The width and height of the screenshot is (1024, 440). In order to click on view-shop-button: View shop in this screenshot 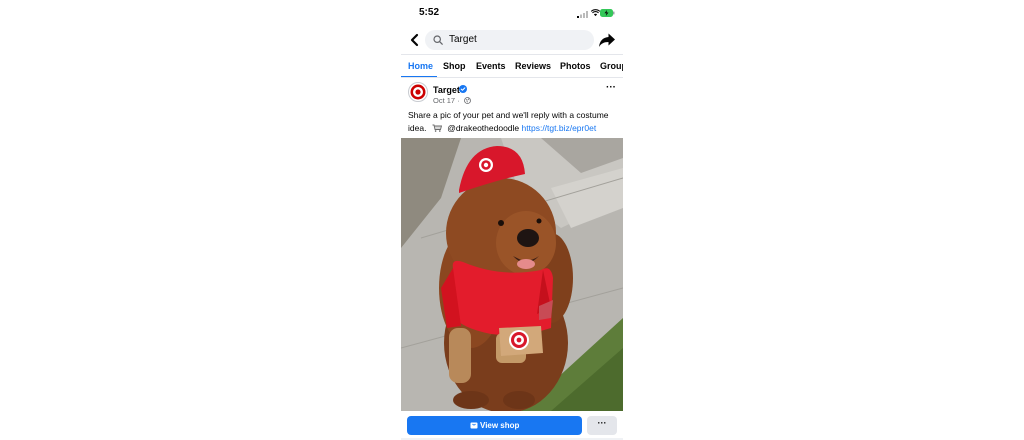, I will do `click(494, 425)`.